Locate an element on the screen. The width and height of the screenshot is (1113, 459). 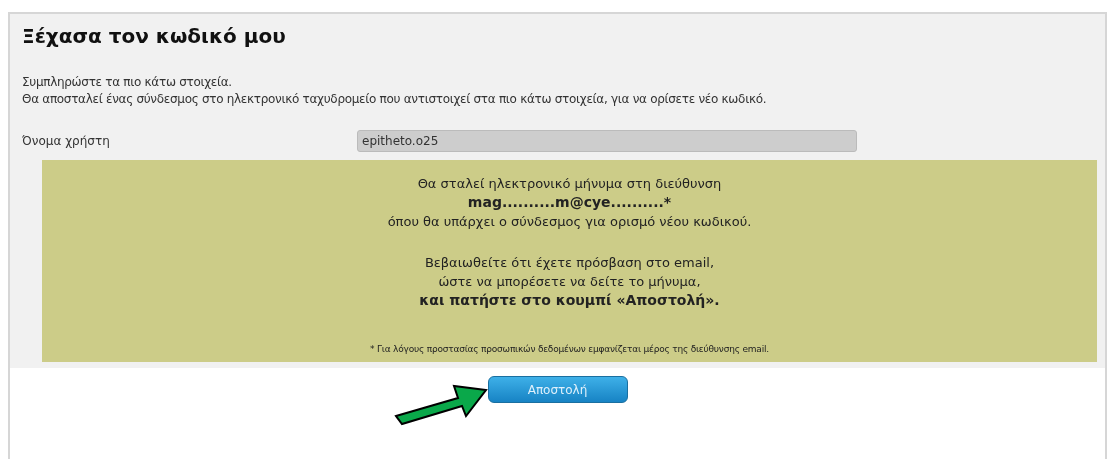
notice-text: Βεβαιωθείτε ότι έχετε πρόσβαση στο email, is located at coordinates (569, 263).